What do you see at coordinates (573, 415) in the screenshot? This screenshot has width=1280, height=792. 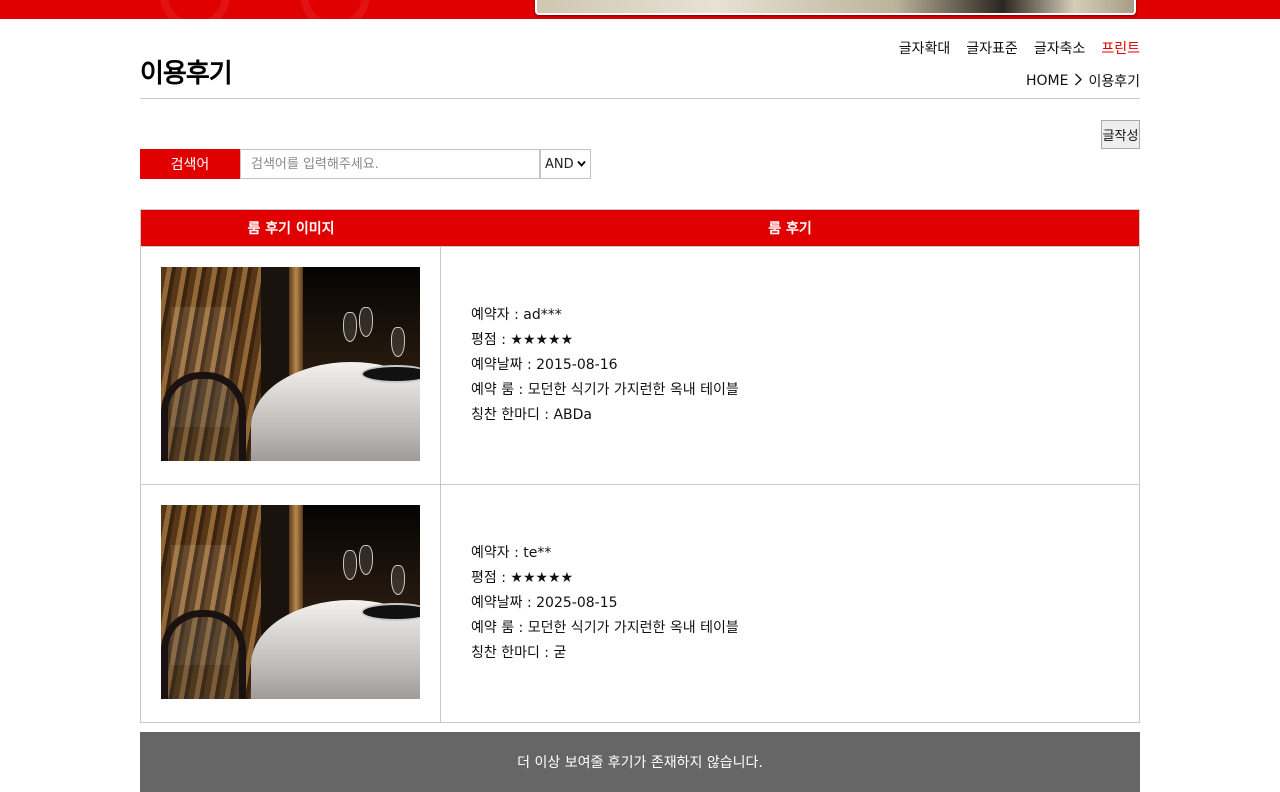 I see `comment-value: ABDa` at bounding box center [573, 415].